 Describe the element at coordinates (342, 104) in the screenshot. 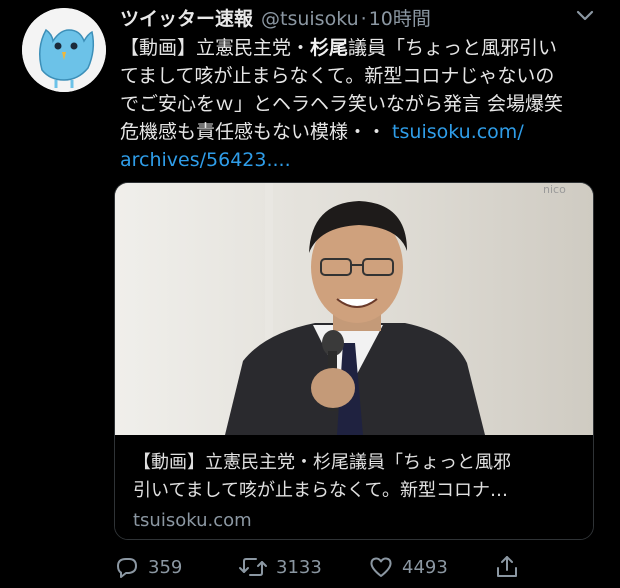

I see `tweet-text-line3: でご安心をｗ」とヘラヘラ笑いながら発言 会場爆笑` at that location.